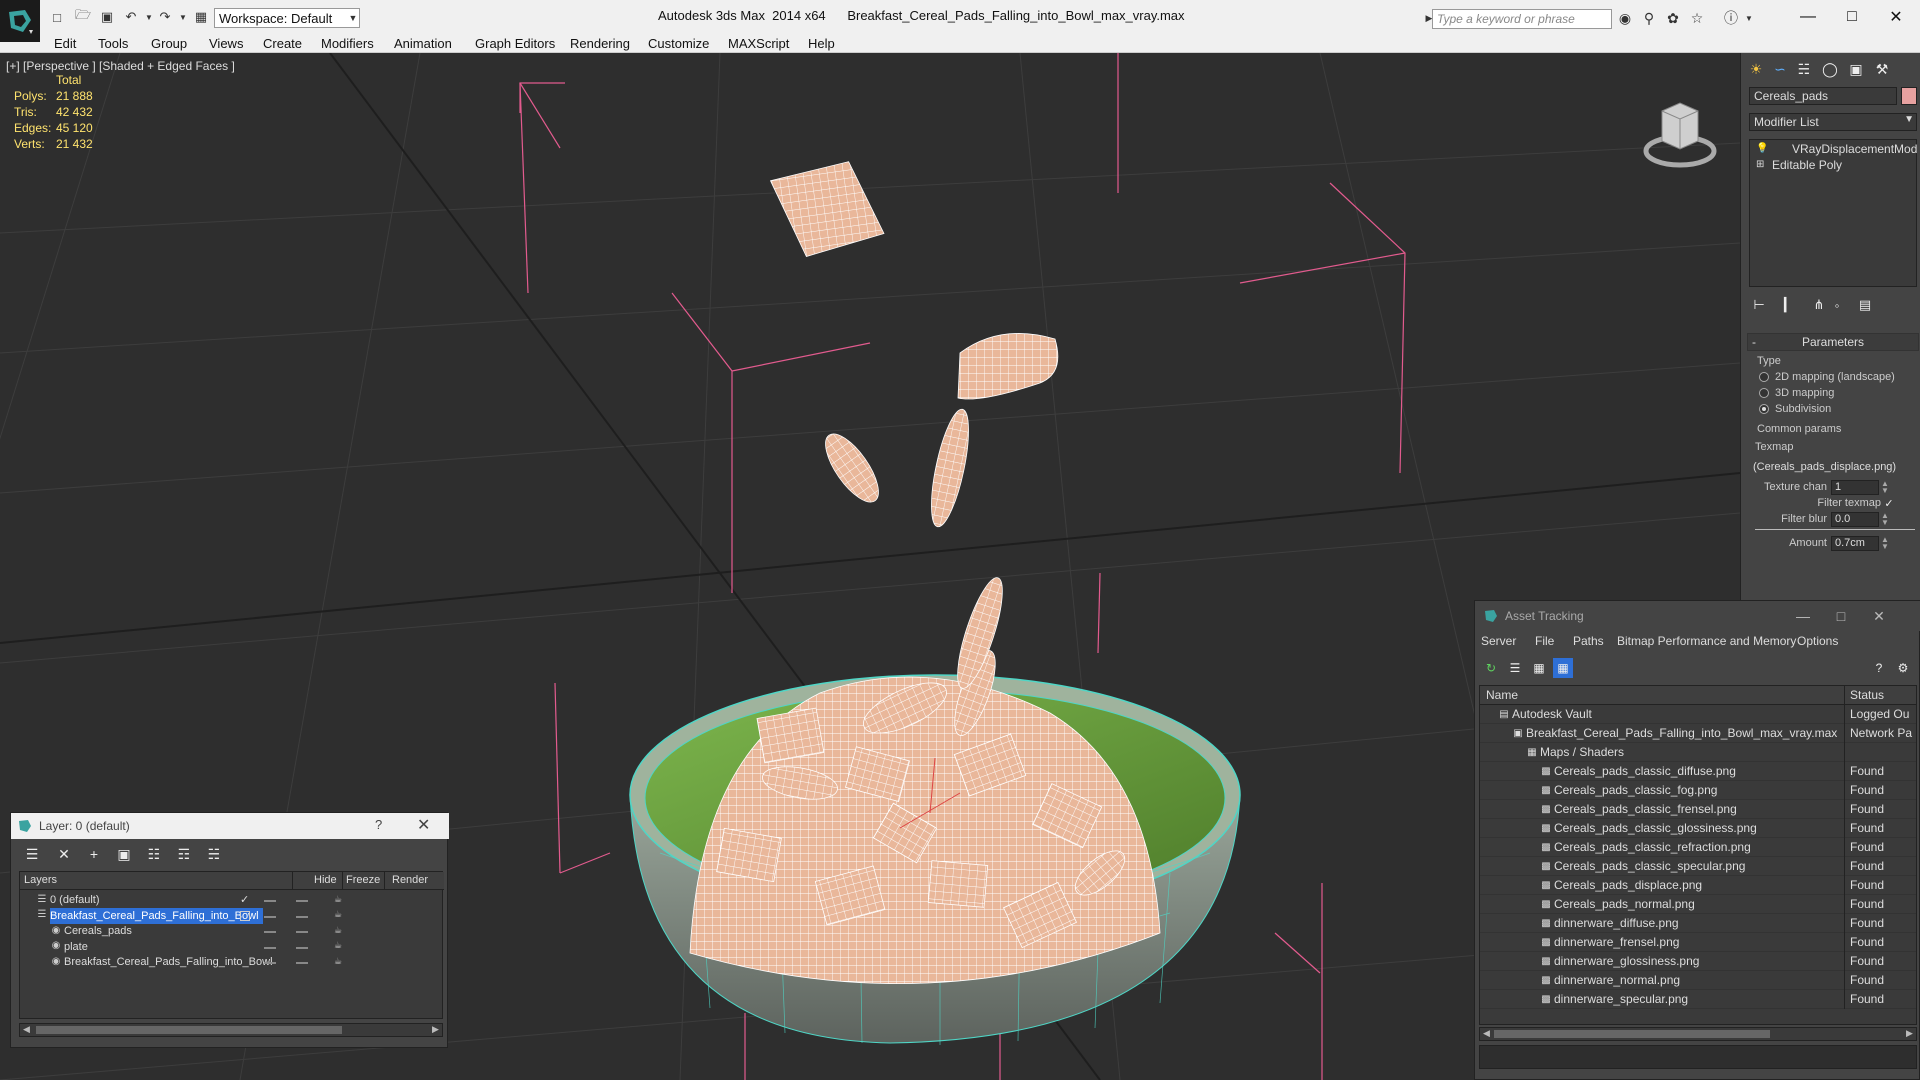 This screenshot has width=1920, height=1080. I want to click on menu-server: Server, so click(1498, 641).